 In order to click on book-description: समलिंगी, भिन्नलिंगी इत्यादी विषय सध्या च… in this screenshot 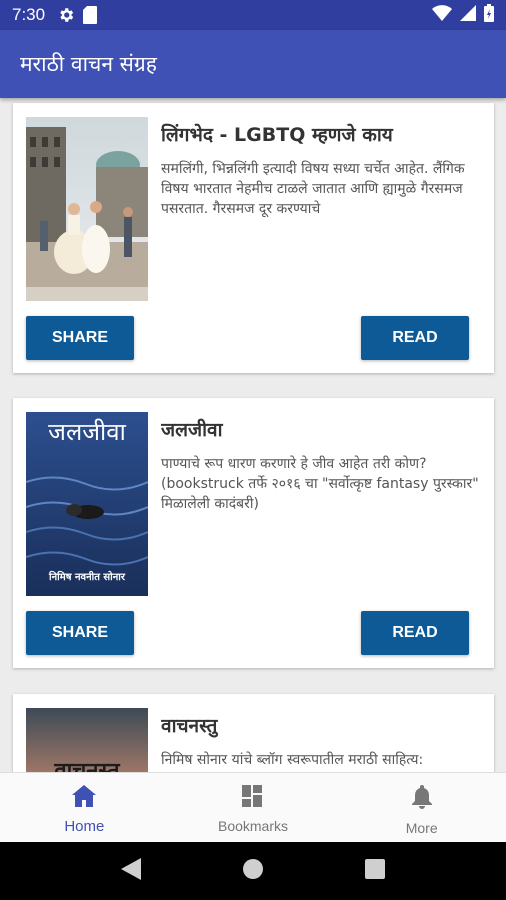, I will do `click(313, 189)`.